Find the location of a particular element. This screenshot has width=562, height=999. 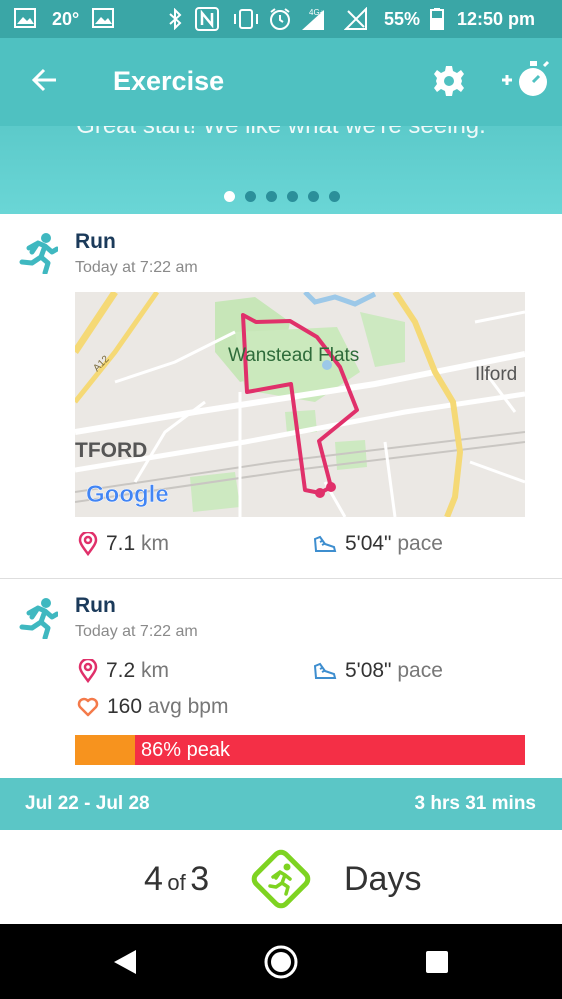

week-total: 3 hrs 31 mins is located at coordinates (475, 803).